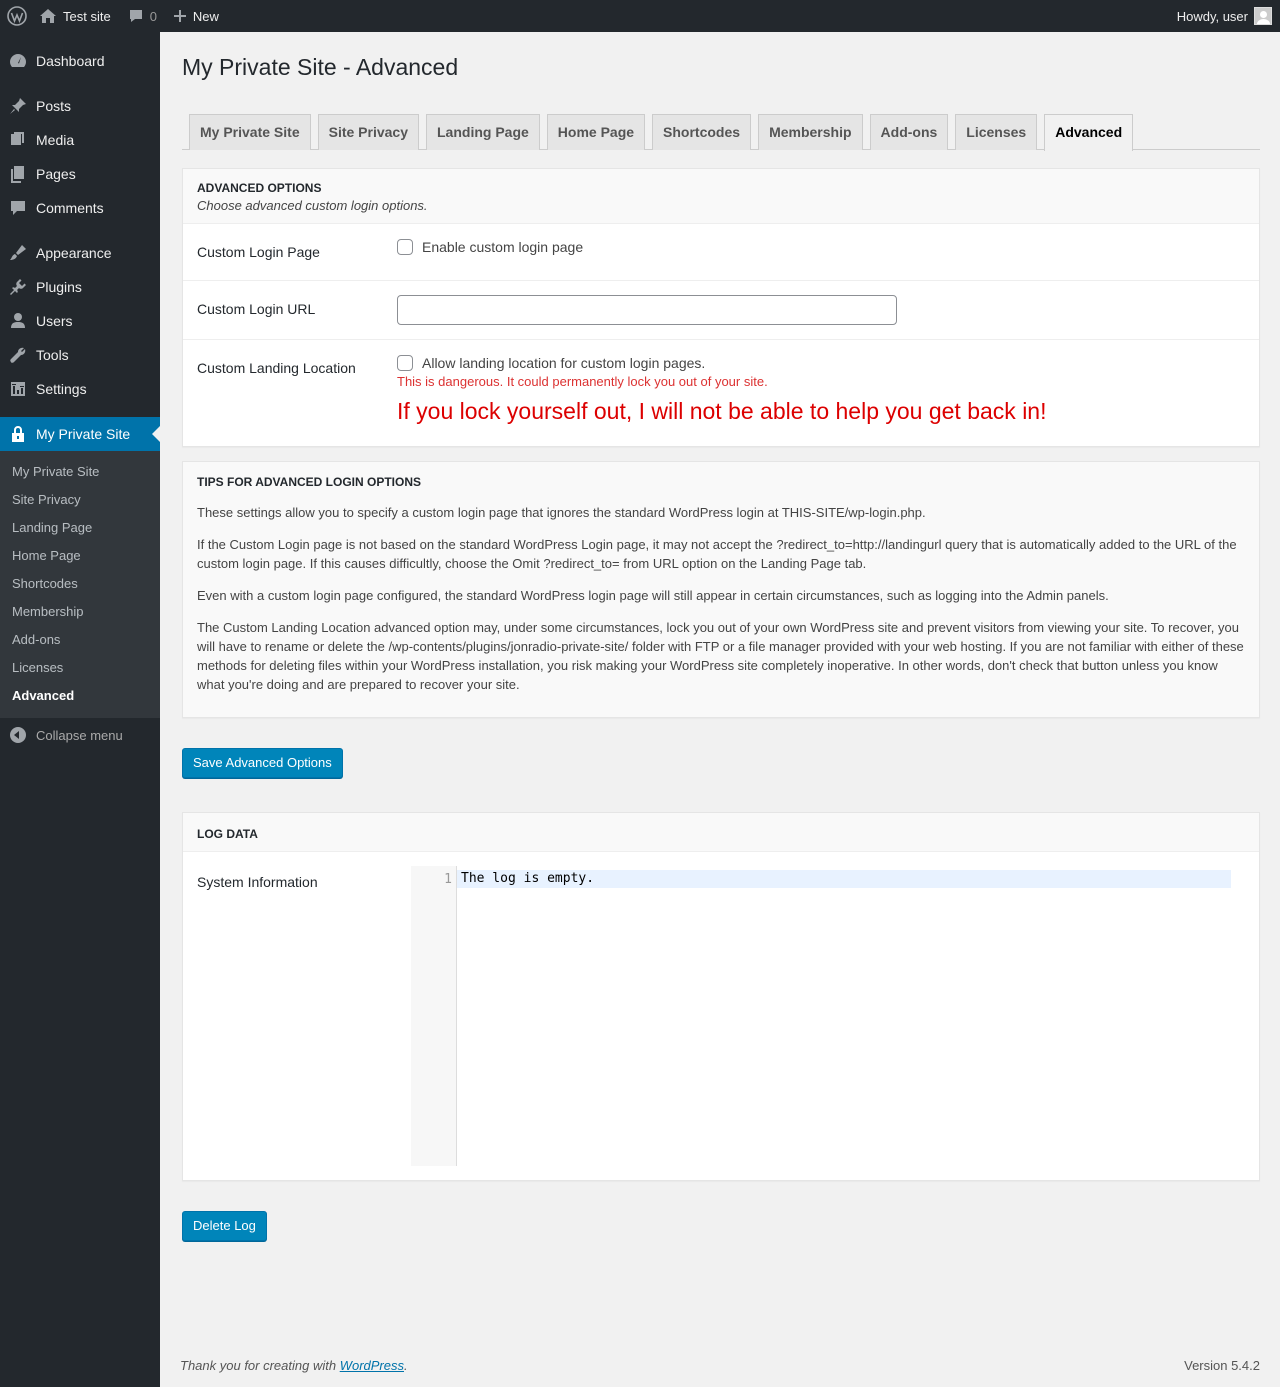 Image resolution: width=1280 pixels, height=1387 pixels. What do you see at coordinates (59, 287) in the screenshot?
I see `menu-label: Plugins` at bounding box center [59, 287].